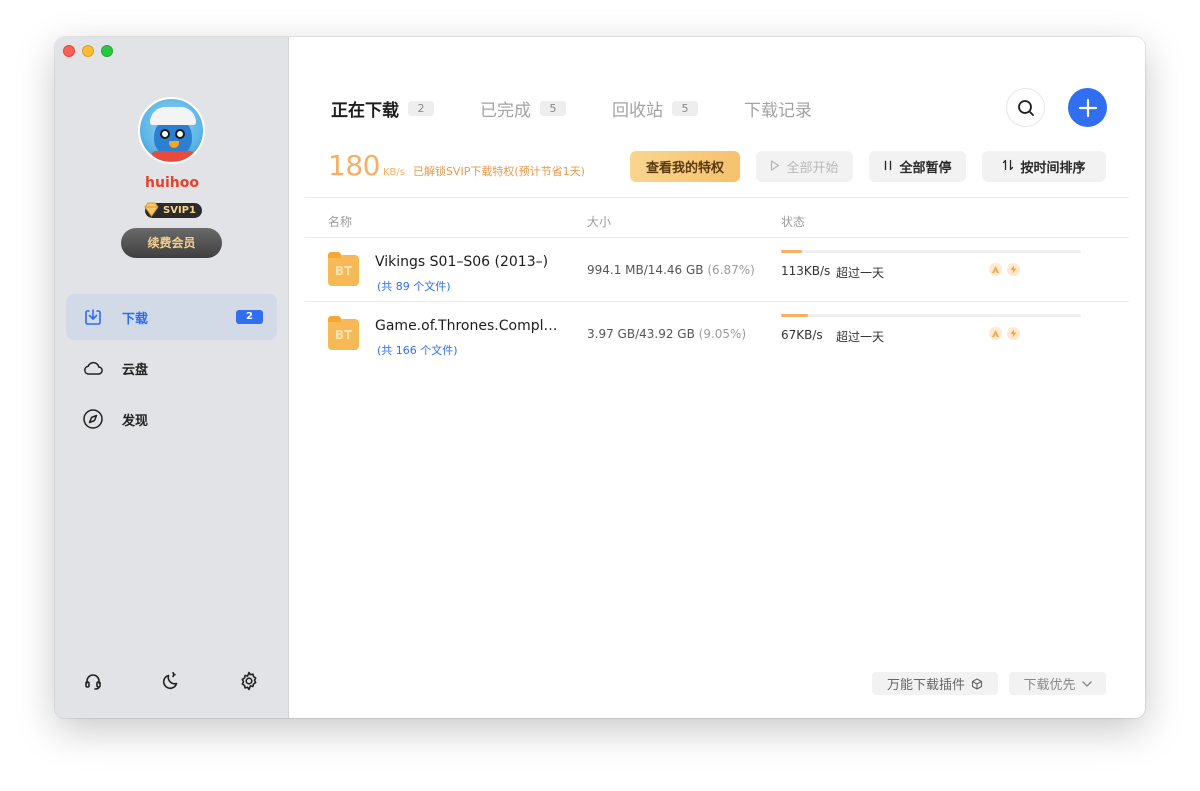 Image resolution: width=1200 pixels, height=791 pixels. I want to click on tab-download-history: 下载记录, so click(778, 108).